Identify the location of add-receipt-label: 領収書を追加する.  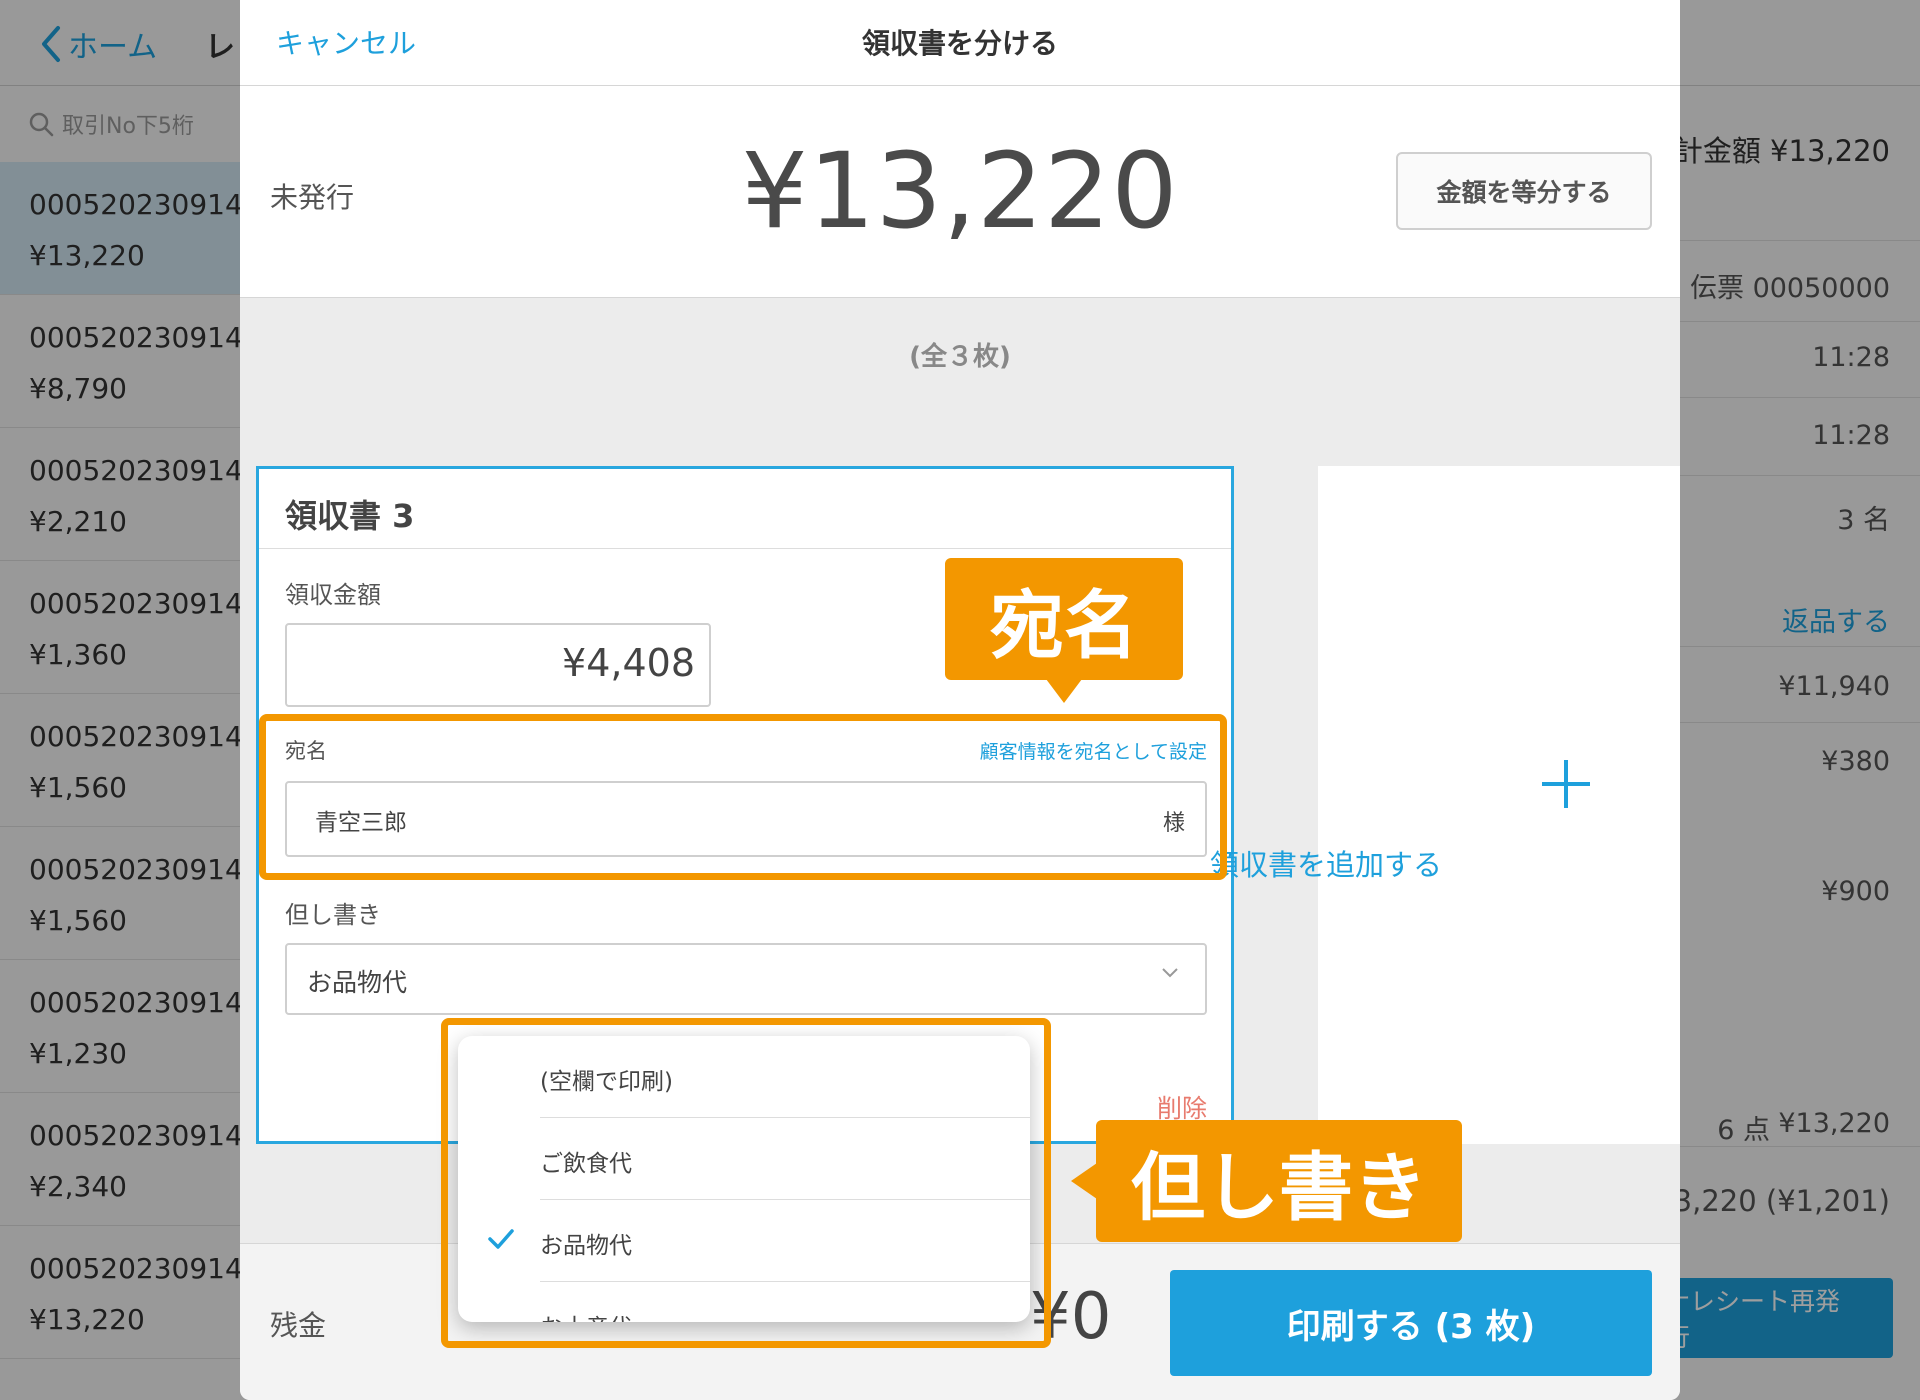
(1326, 863).